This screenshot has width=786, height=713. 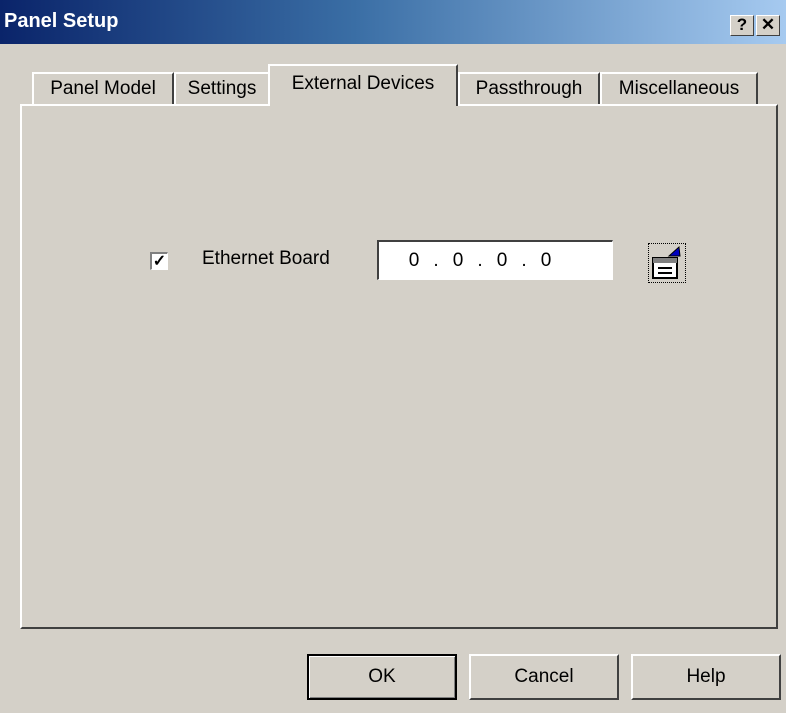 What do you see at coordinates (529, 89) in the screenshot?
I see `tab-passthrough: Passthrough` at bounding box center [529, 89].